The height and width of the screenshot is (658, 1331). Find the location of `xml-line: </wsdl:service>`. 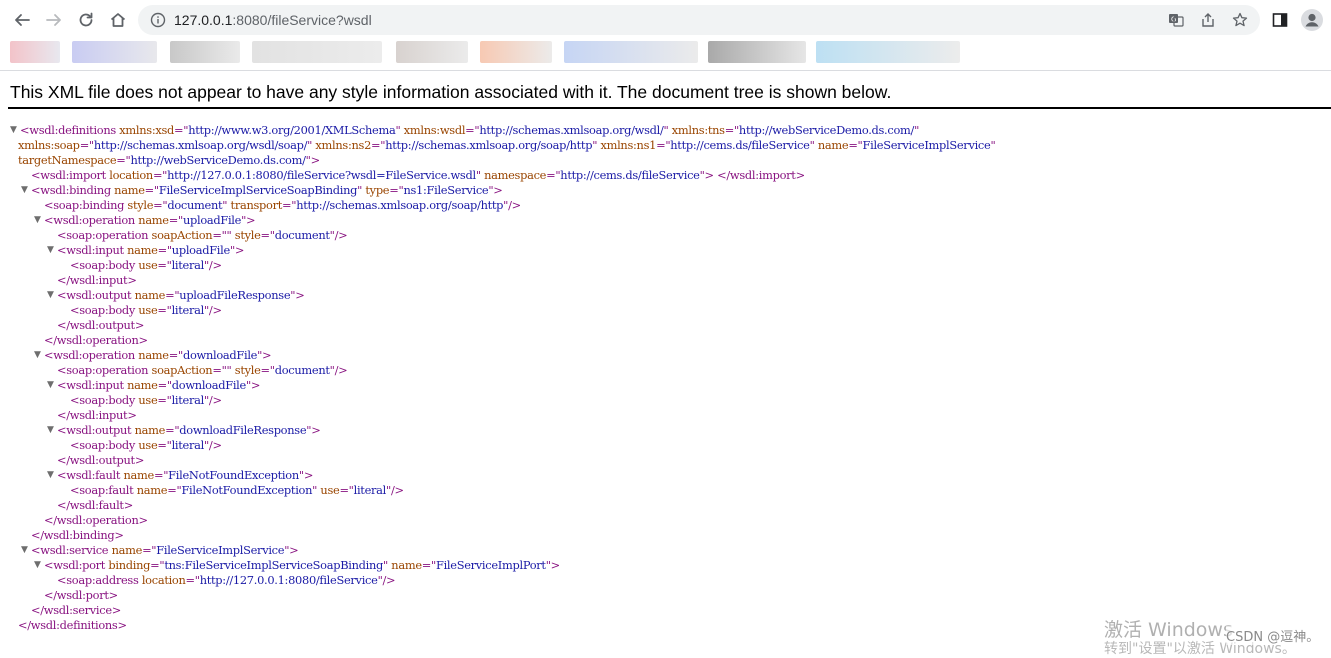

xml-line: </wsdl:service> is located at coordinates (497, 610).